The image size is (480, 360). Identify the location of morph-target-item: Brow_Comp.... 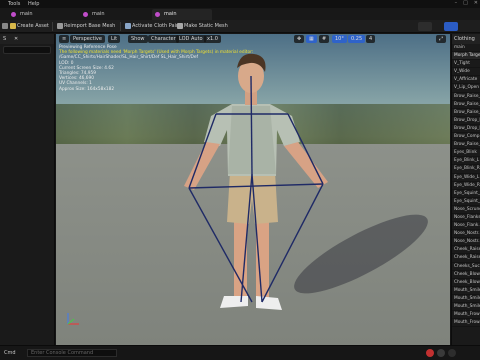
(466, 137).